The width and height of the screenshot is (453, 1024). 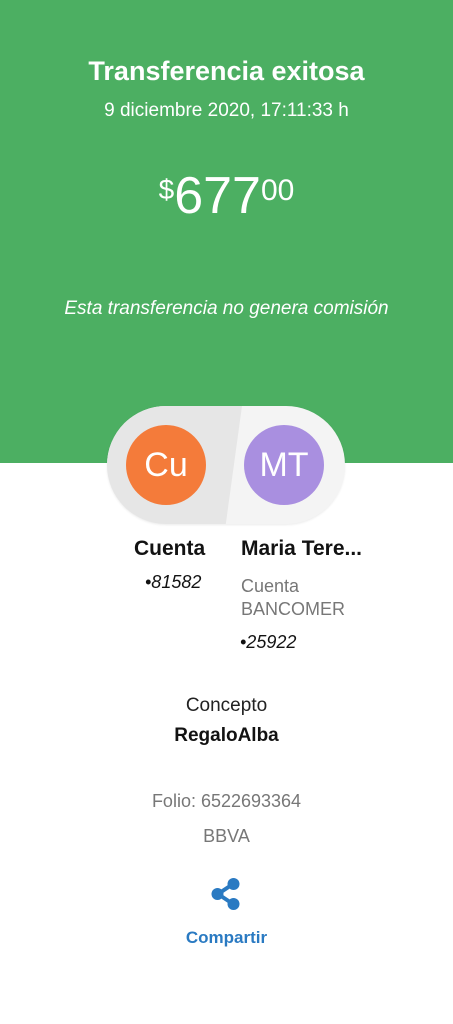 What do you see at coordinates (226, 836) in the screenshot?
I see `bank-name: BBVA` at bounding box center [226, 836].